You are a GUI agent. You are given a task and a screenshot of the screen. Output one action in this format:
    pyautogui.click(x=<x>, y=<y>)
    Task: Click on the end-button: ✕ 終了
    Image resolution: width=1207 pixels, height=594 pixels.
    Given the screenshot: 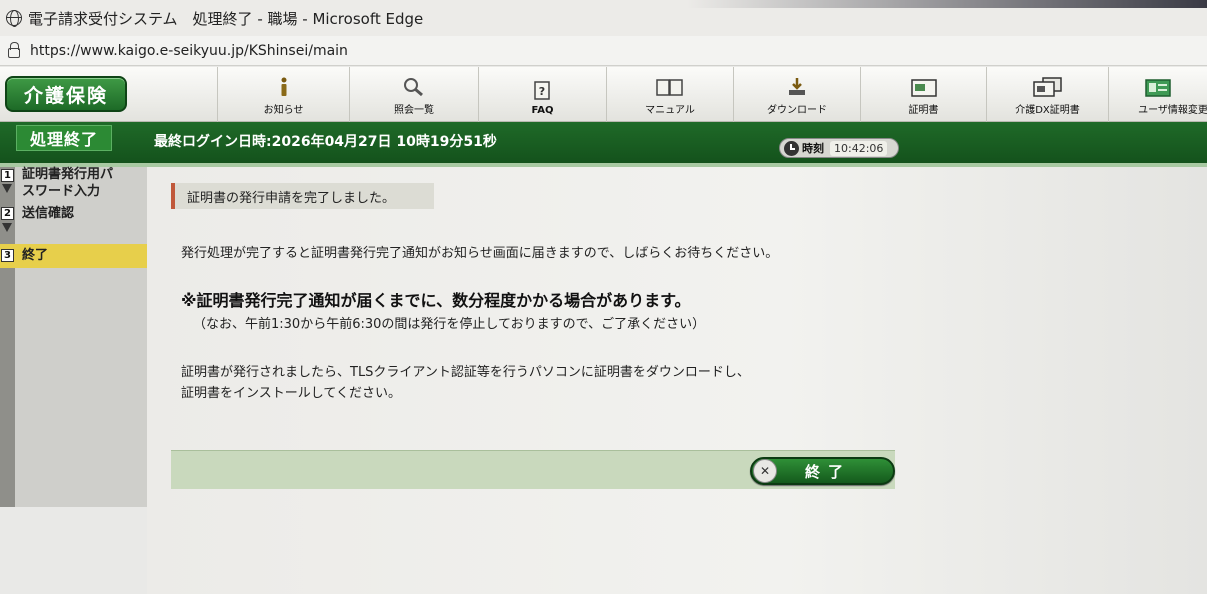 What is the action you would take?
    pyautogui.click(x=822, y=471)
    